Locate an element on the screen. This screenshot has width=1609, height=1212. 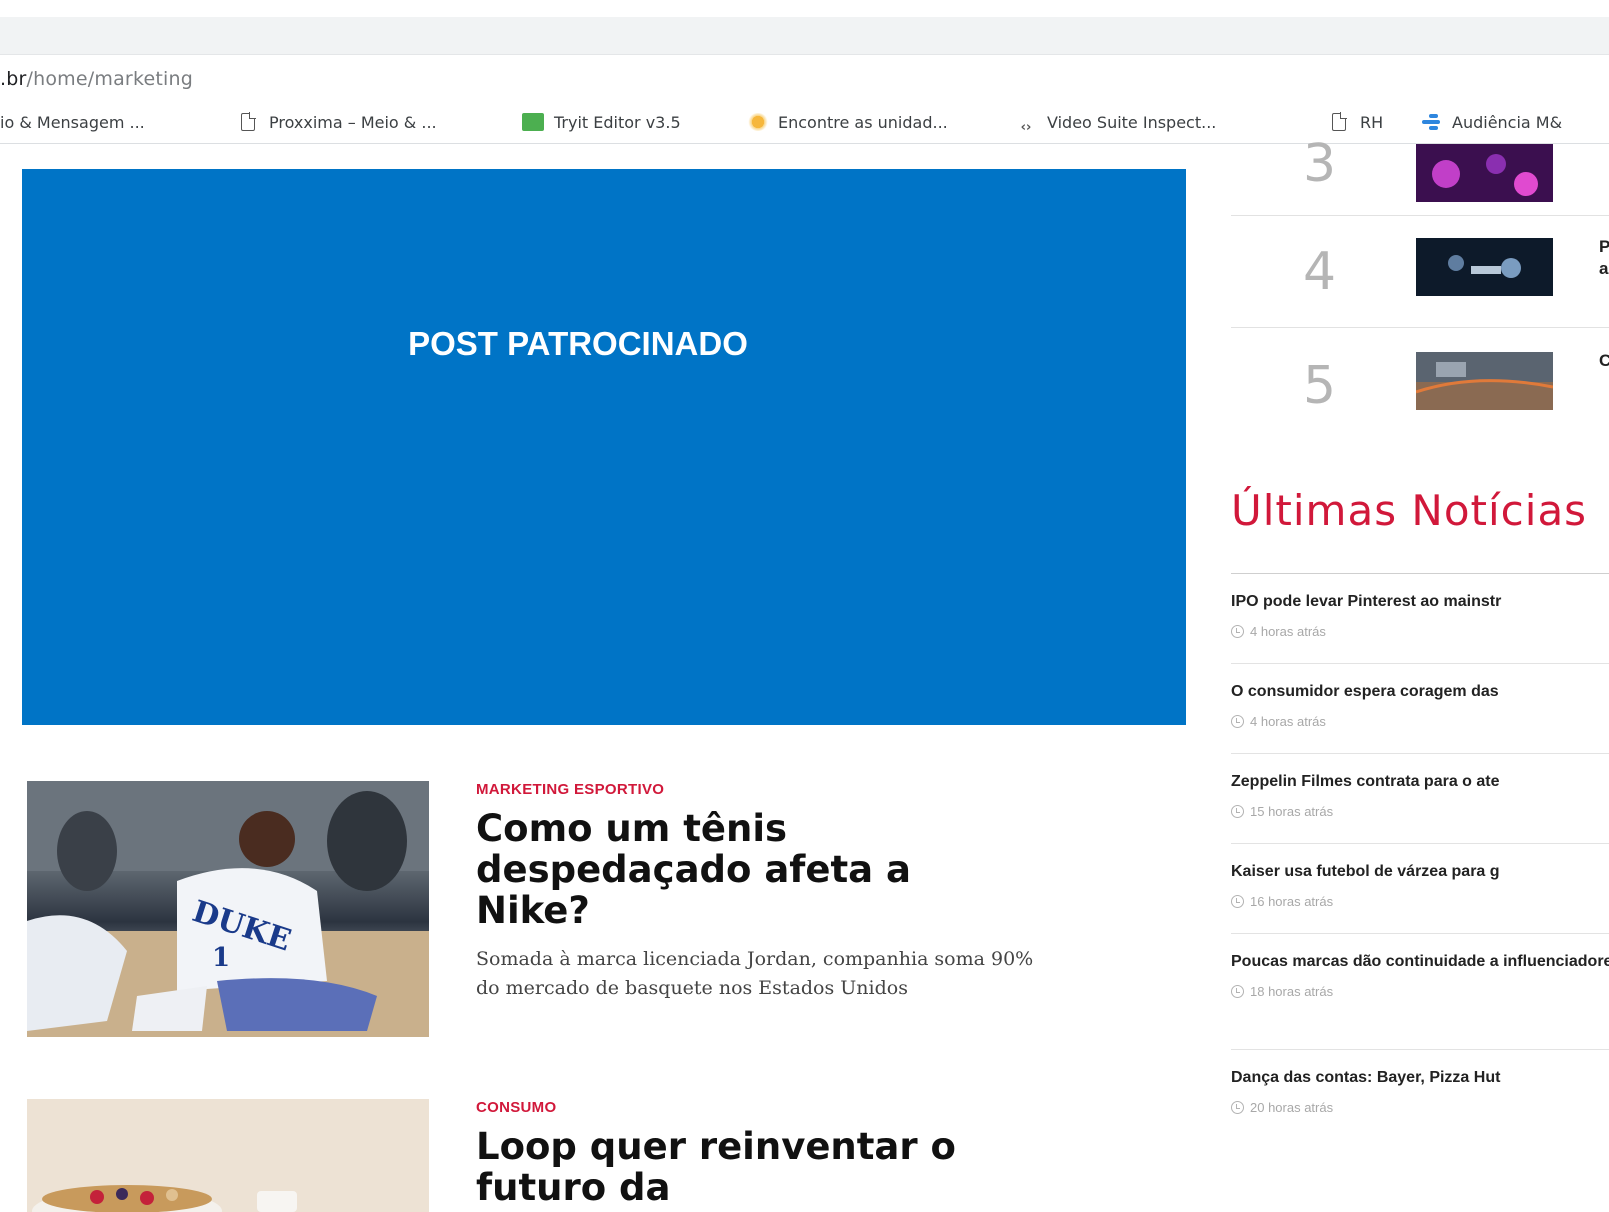
svg-text: 1 is located at coordinates (221, 958).